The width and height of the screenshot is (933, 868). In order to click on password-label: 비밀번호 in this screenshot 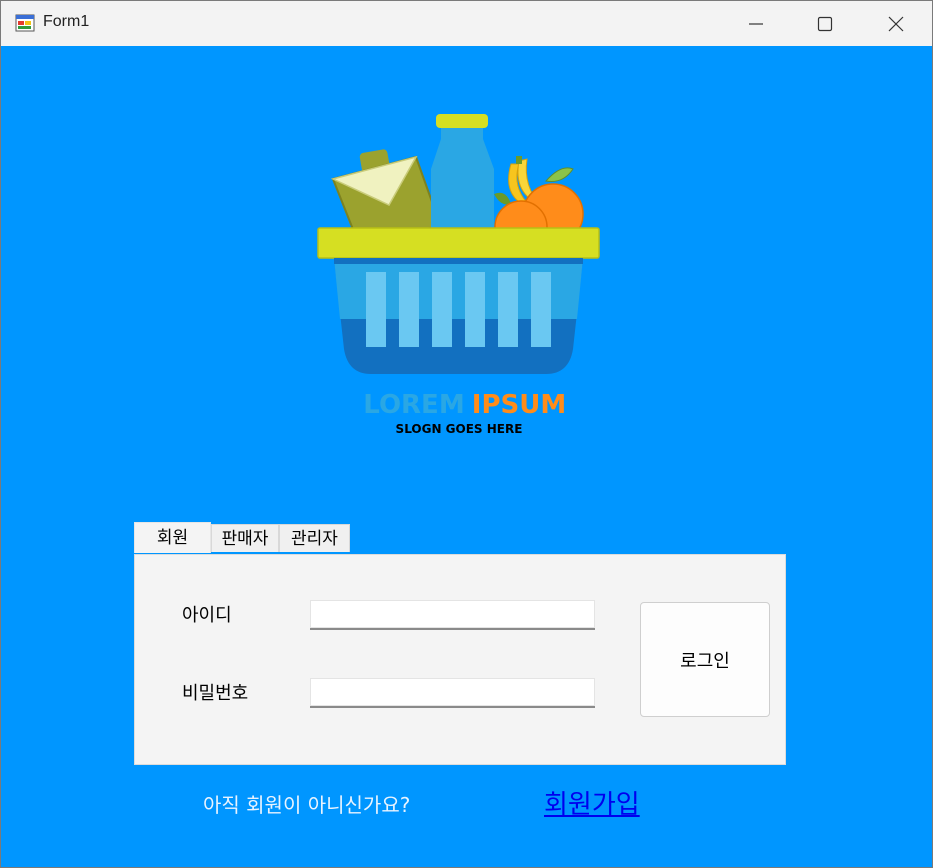, I will do `click(215, 693)`.